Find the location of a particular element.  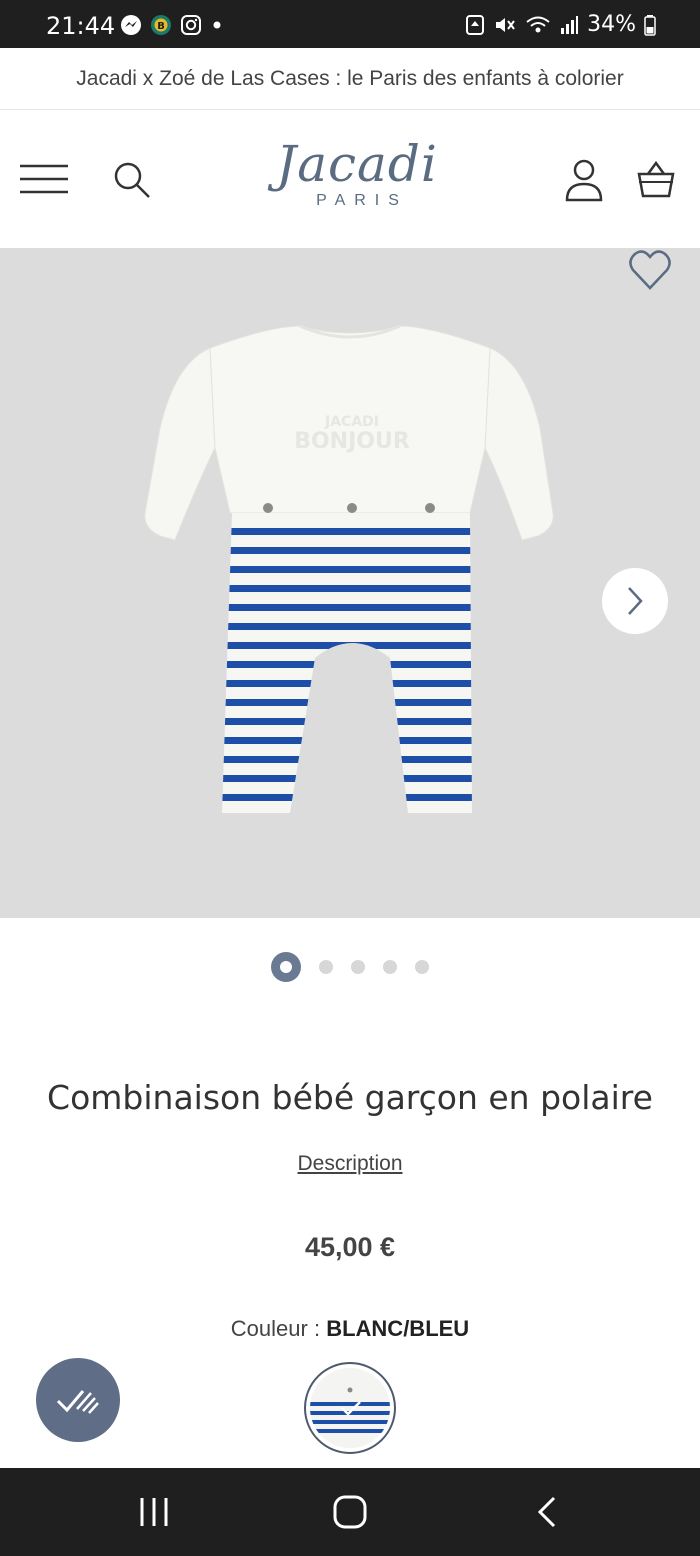

home-button is located at coordinates (350, 1512).